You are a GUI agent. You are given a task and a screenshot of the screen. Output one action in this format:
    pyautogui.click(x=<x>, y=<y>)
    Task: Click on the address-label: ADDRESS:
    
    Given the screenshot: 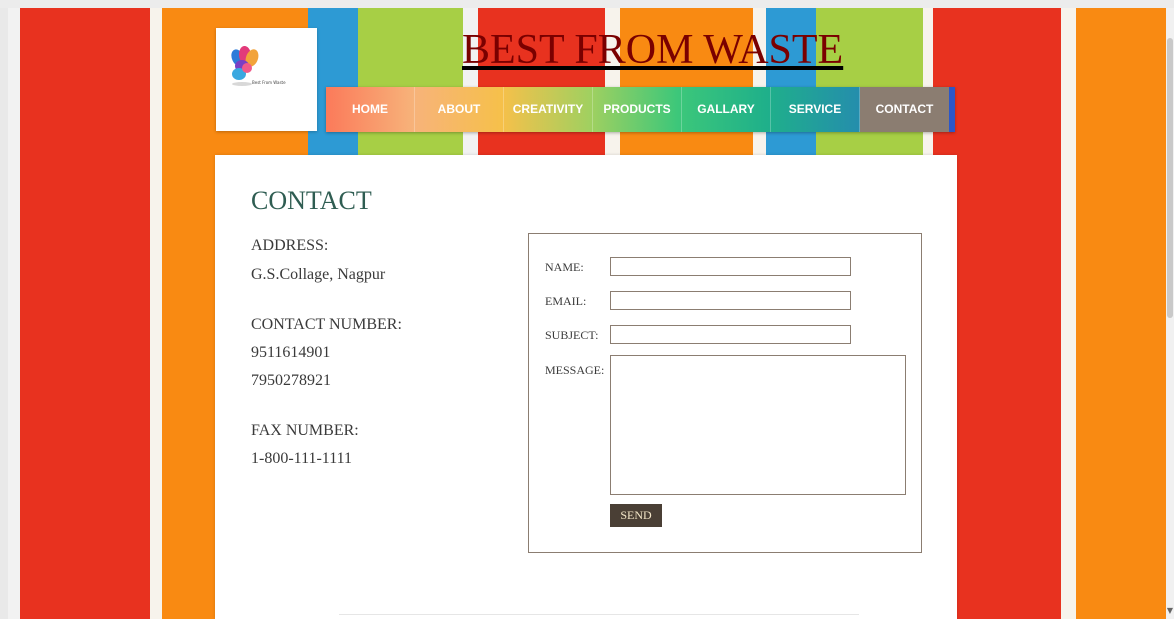 What is the action you would take?
    pyautogui.click(x=290, y=245)
    